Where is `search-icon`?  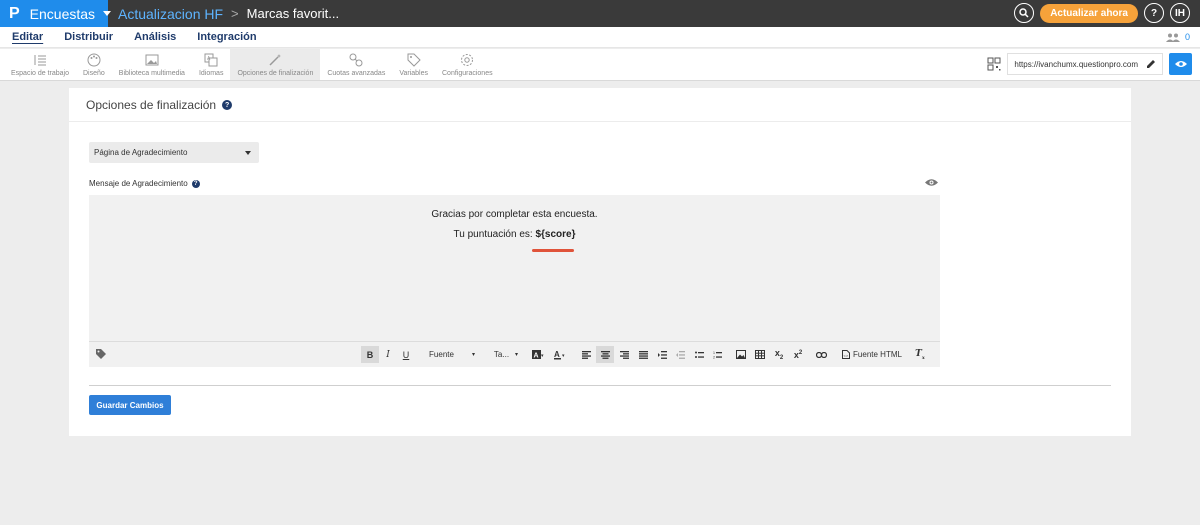
search-icon is located at coordinates (1024, 13).